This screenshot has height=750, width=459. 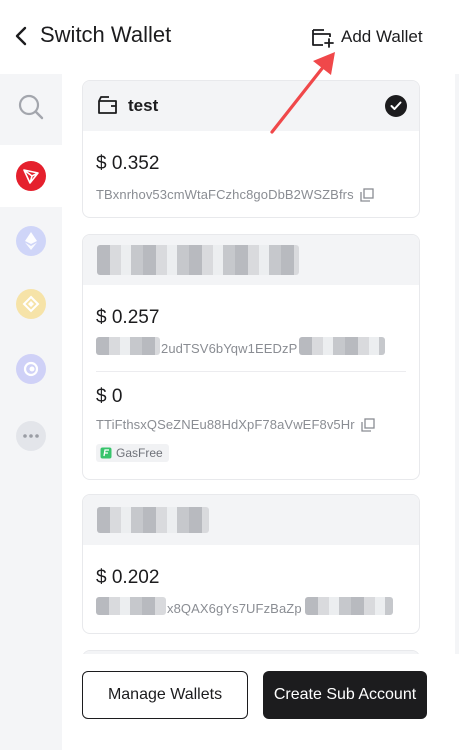 I want to click on wallet-card: $ 0.202 x8QAX6gYs7UFzBaZp, so click(x=251, y=564).